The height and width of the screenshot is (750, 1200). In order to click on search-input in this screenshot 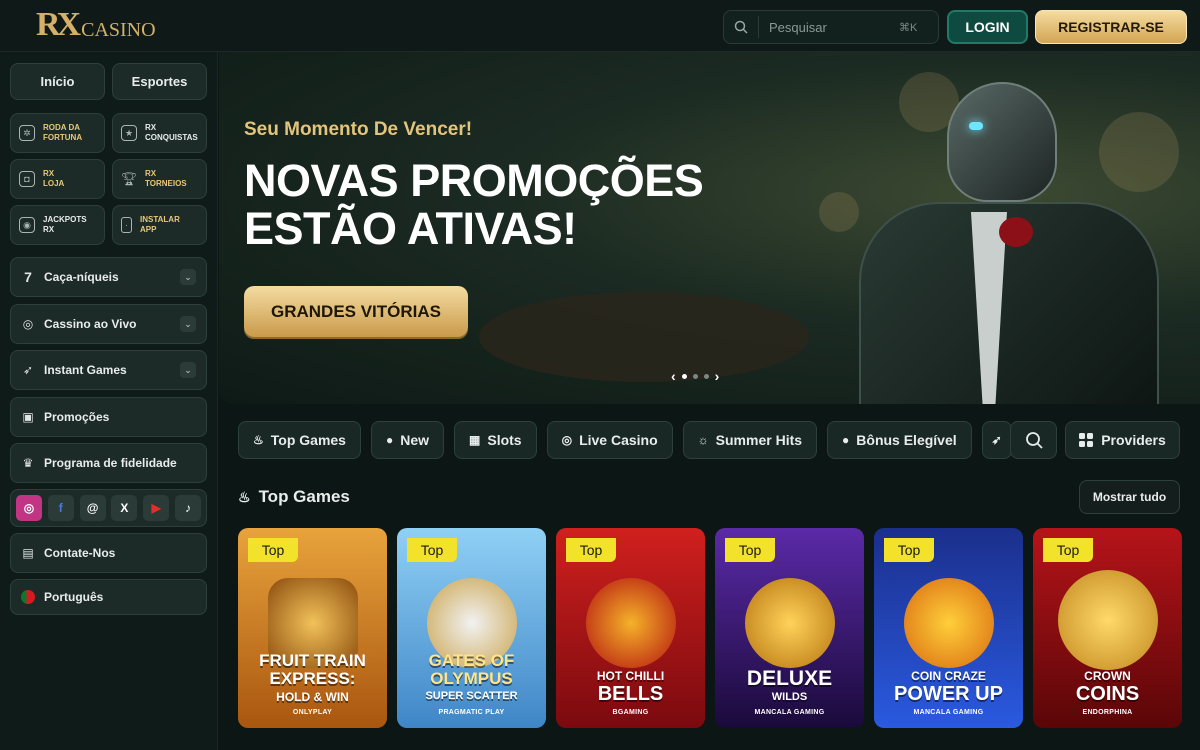, I will do `click(834, 27)`.